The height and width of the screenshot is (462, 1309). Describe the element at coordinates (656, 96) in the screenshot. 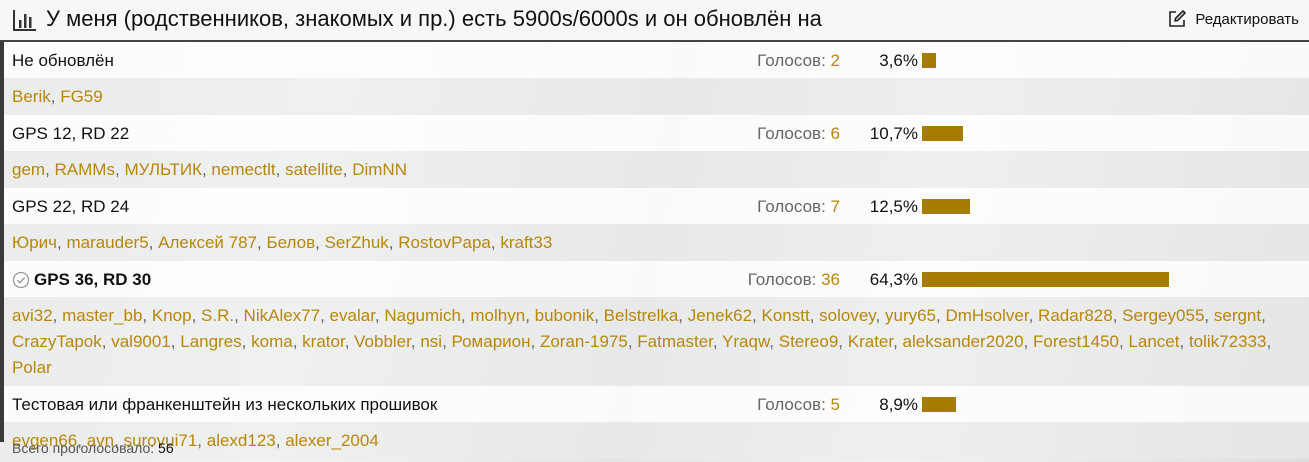

I see `voters-row: Berik, FG59` at that location.